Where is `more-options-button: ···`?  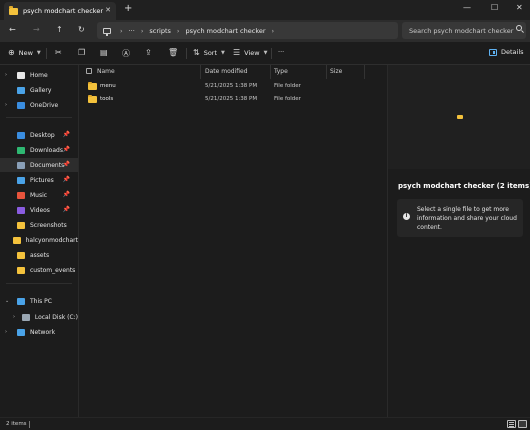 more-options-button: ··· is located at coordinates (281, 52).